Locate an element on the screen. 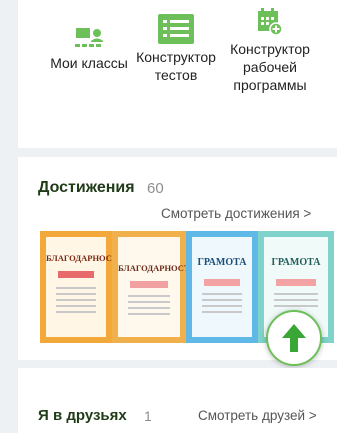  my-classes-tool: Мои классы is located at coordinates (89, 48).